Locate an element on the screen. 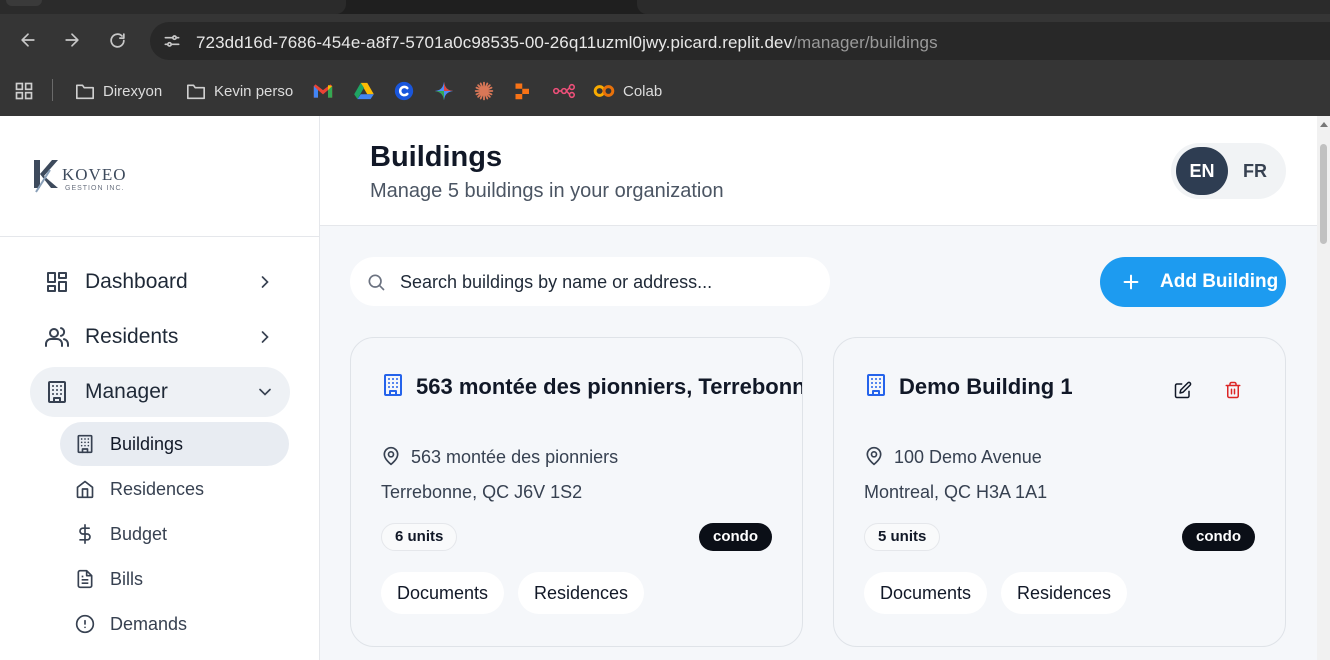 This screenshot has width=1330, height=660. bookmarks-bar: Direxyon Kevin perso Colab is located at coordinates (665, 91).